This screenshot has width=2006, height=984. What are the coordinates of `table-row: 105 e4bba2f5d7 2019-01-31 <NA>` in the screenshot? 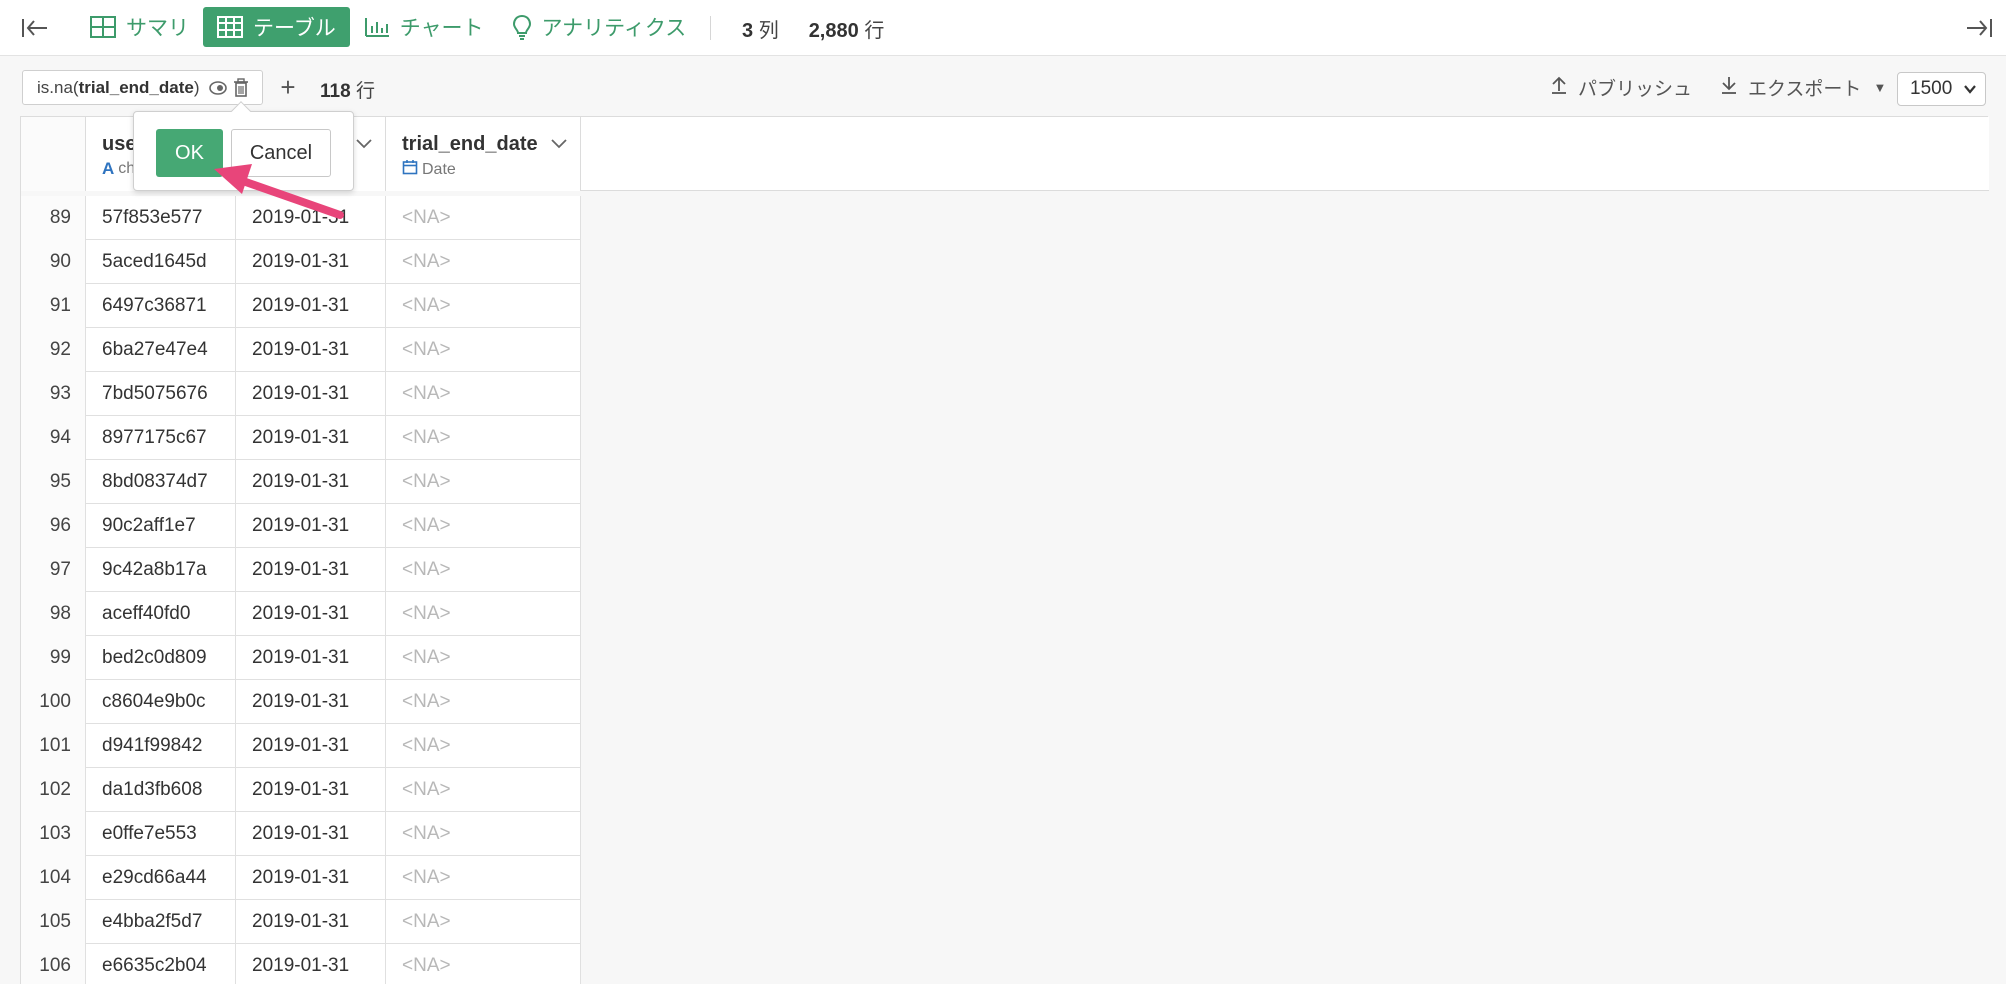 It's located at (301, 922).